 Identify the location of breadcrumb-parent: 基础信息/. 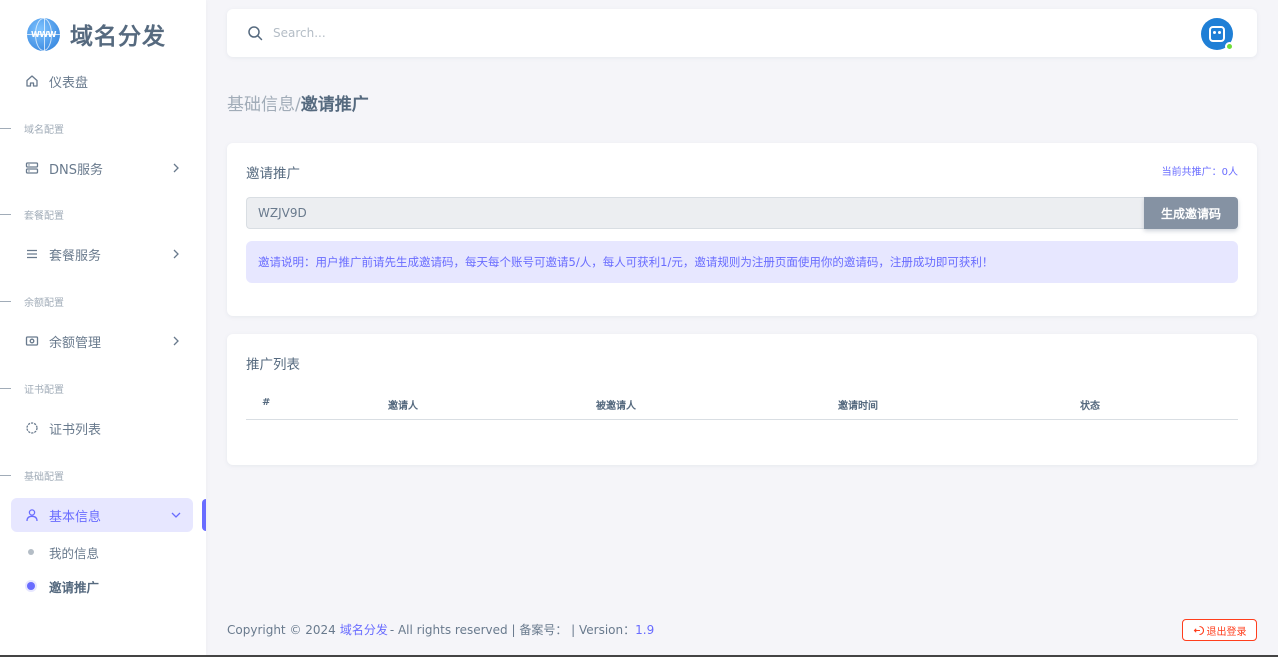
(264, 105).